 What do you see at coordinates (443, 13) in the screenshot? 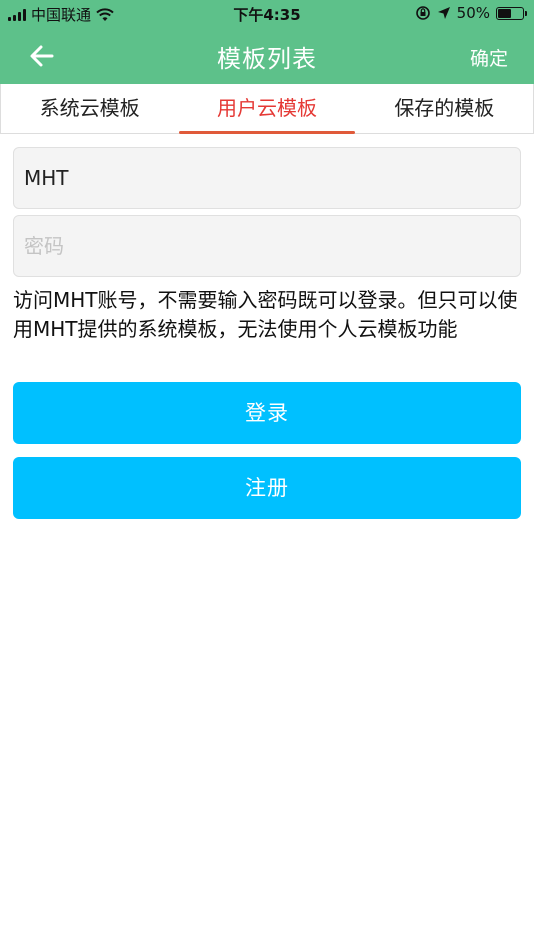
I see `location-icon` at bounding box center [443, 13].